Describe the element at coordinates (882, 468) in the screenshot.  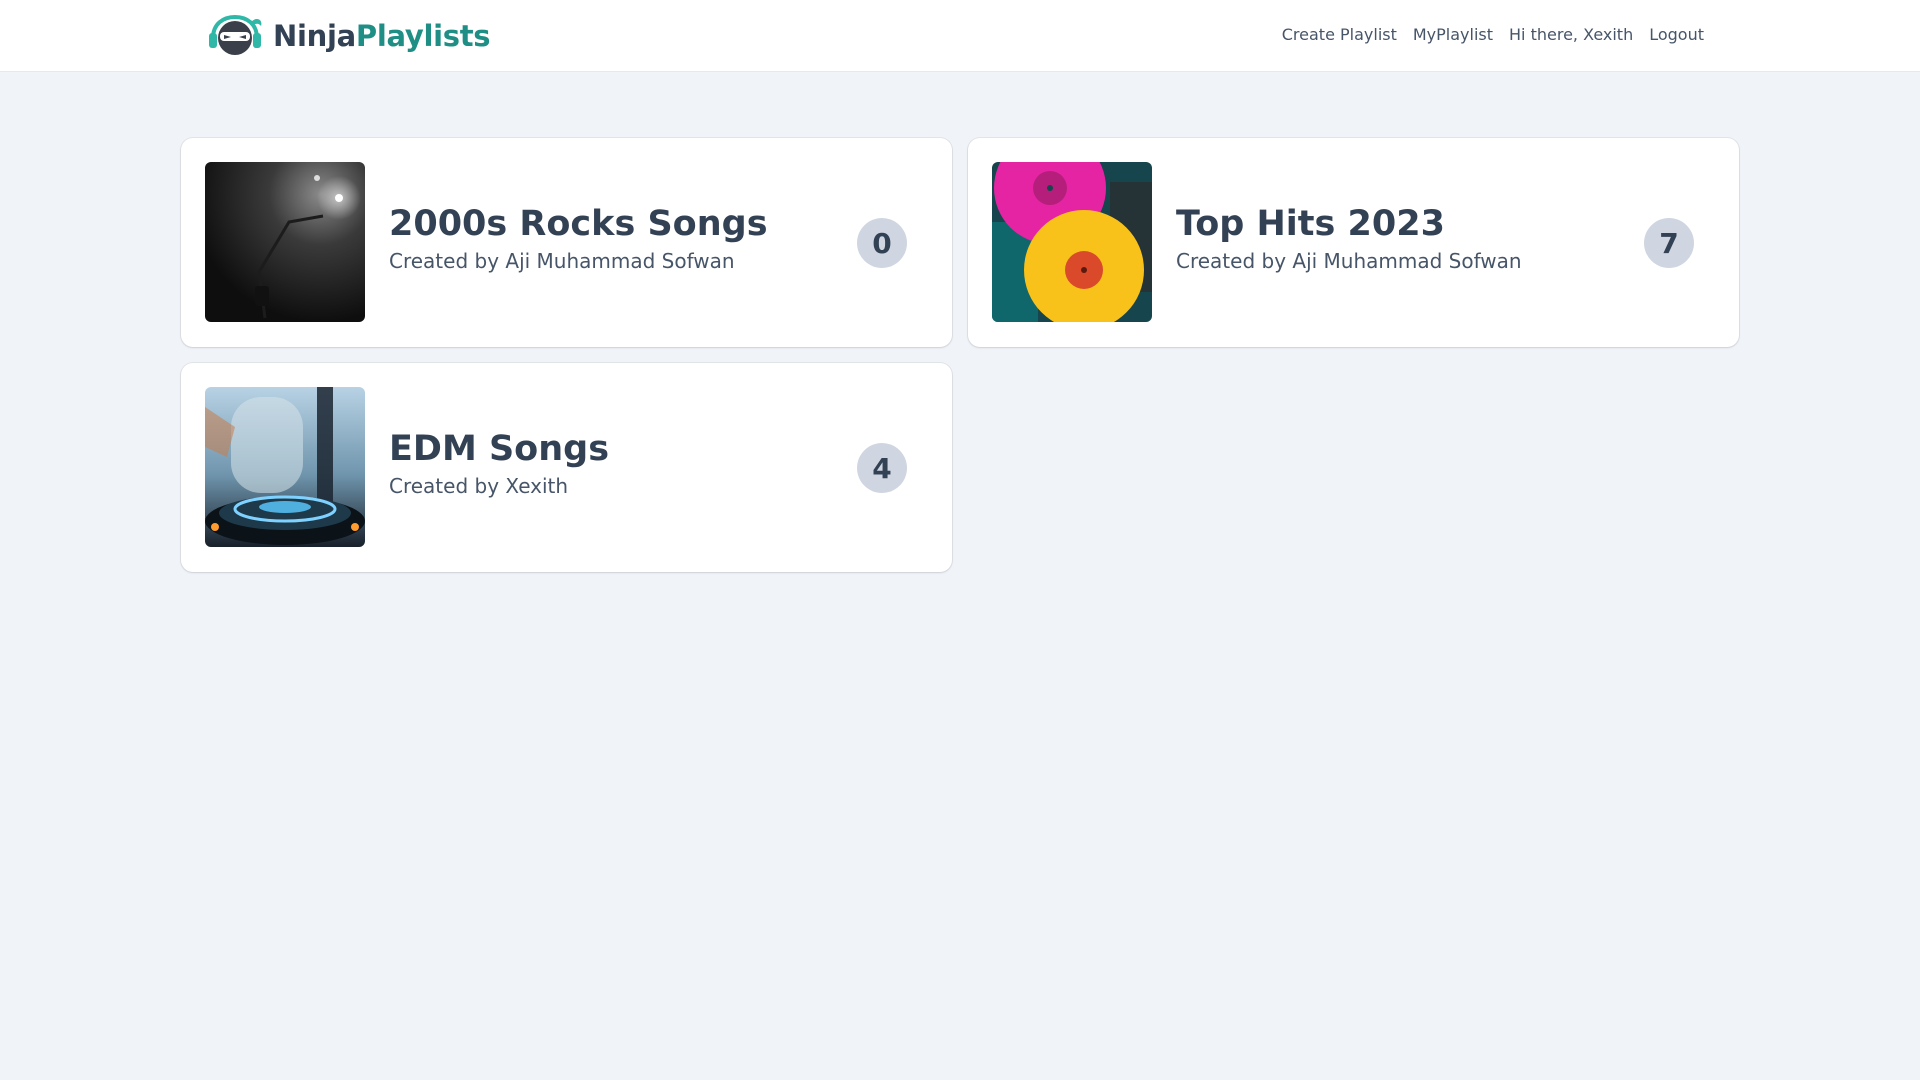
I see `song-count-badge: 4` at that location.